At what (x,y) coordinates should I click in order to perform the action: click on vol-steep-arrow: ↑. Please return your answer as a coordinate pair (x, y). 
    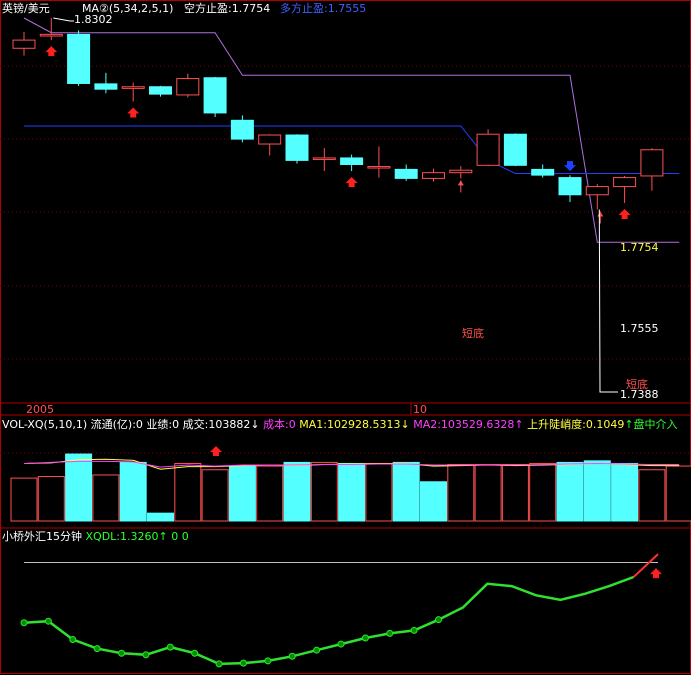
    Looking at the image, I should click on (629, 424).